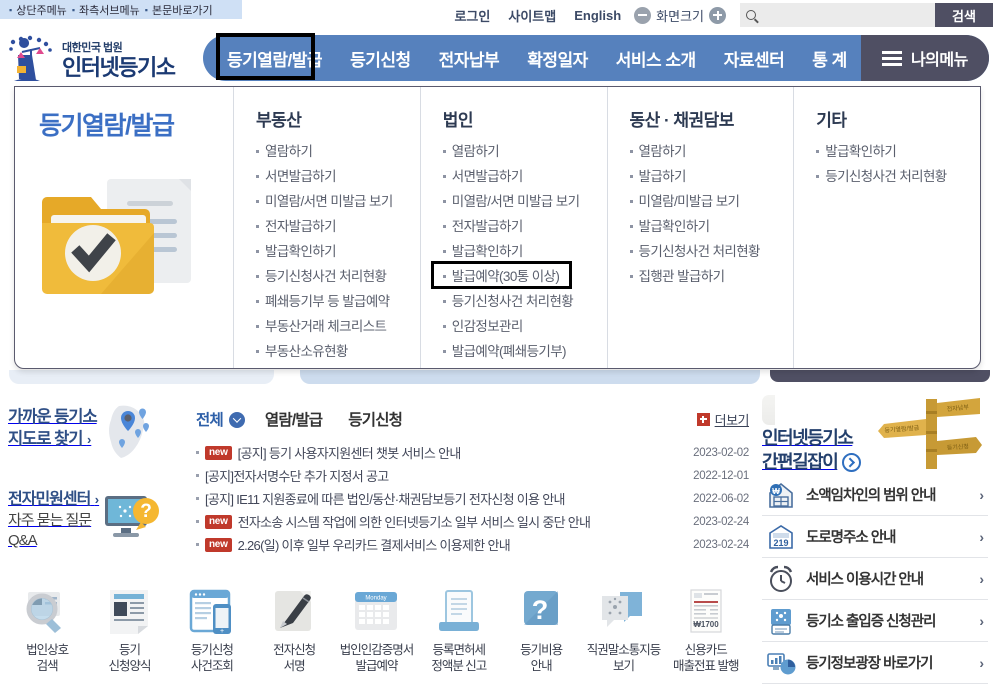 The width and height of the screenshot is (993, 686). What do you see at coordinates (875, 663) in the screenshot?
I see `right-link-registry-info-plaza: 등기정보광장 바로가기 ›` at bounding box center [875, 663].